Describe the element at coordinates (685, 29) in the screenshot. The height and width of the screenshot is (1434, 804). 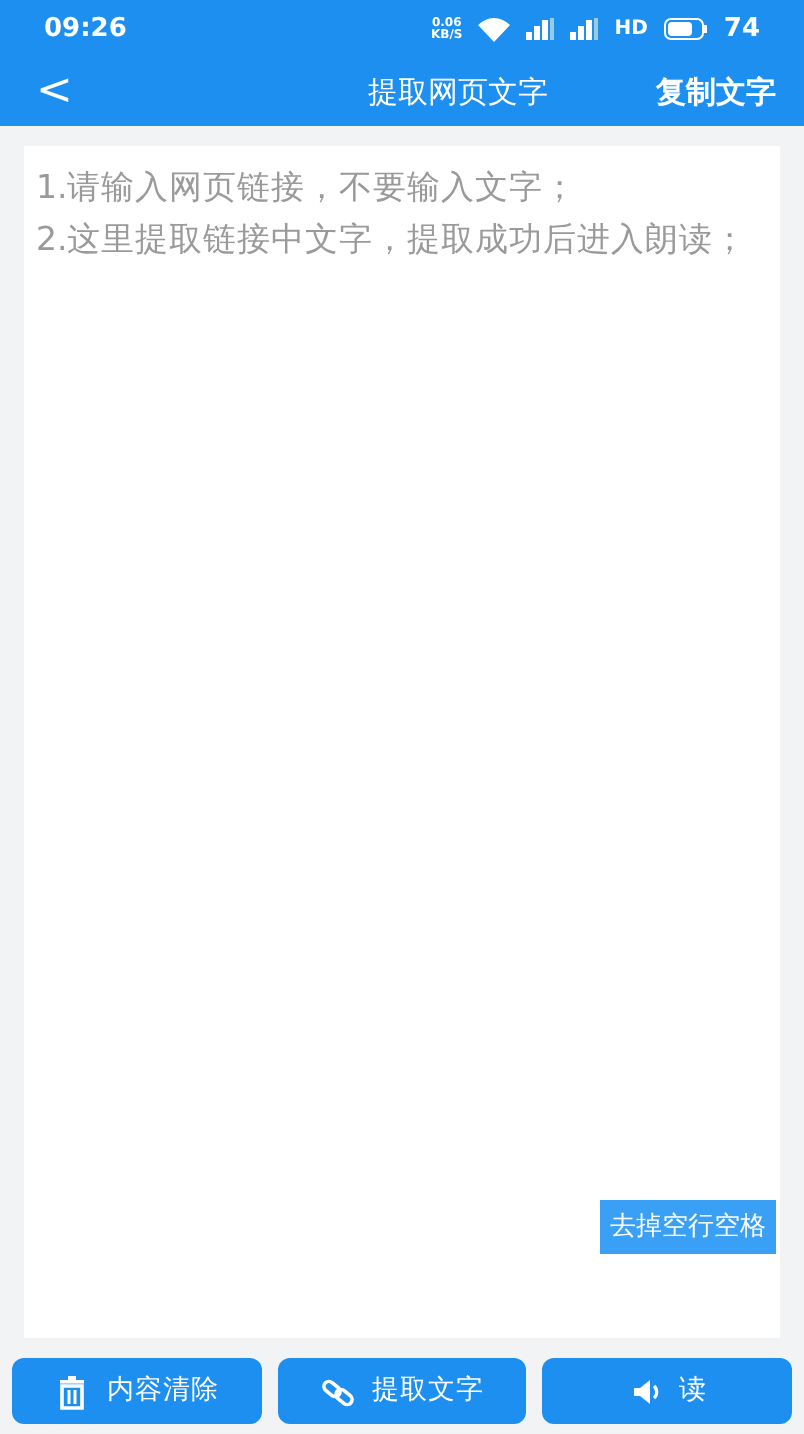
I see `battery-icon` at that location.